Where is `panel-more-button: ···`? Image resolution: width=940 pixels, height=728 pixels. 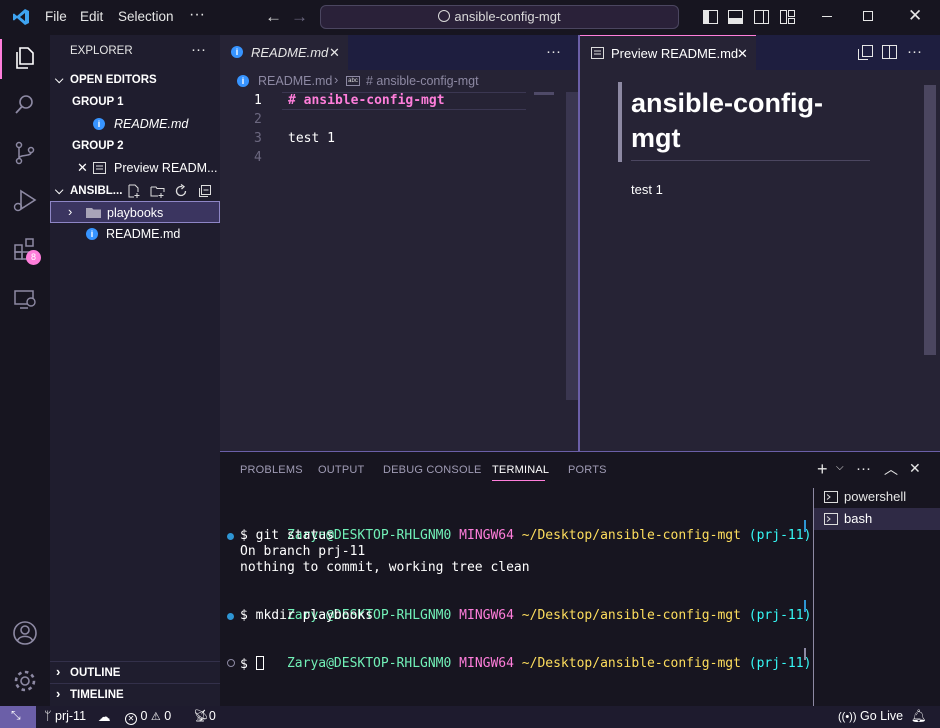
panel-more-button: ··· is located at coordinates (863, 468).